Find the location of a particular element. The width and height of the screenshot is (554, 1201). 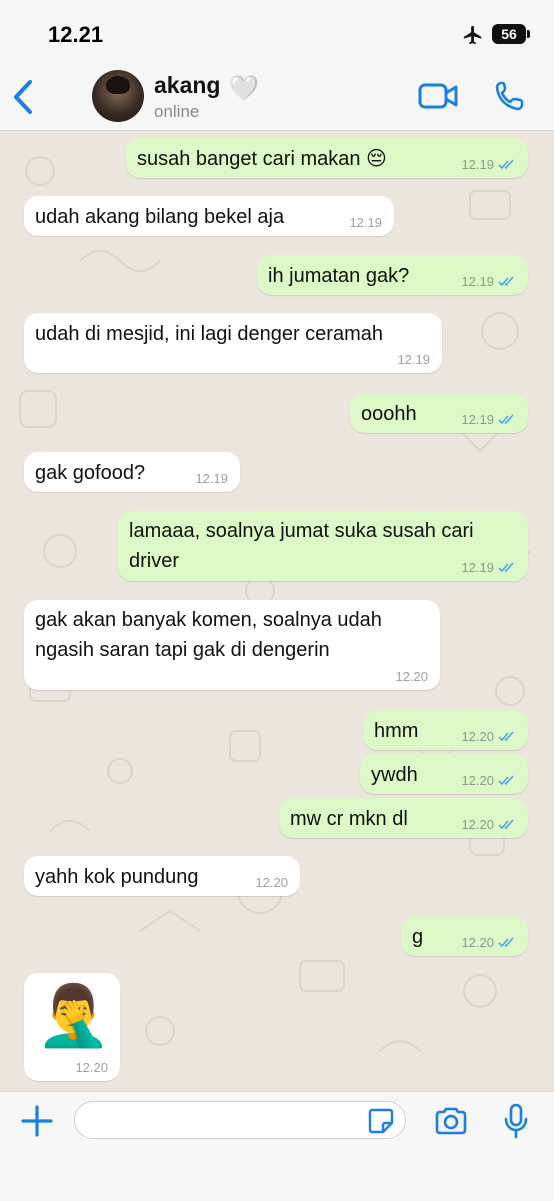

input-bar is located at coordinates (277, 1146).